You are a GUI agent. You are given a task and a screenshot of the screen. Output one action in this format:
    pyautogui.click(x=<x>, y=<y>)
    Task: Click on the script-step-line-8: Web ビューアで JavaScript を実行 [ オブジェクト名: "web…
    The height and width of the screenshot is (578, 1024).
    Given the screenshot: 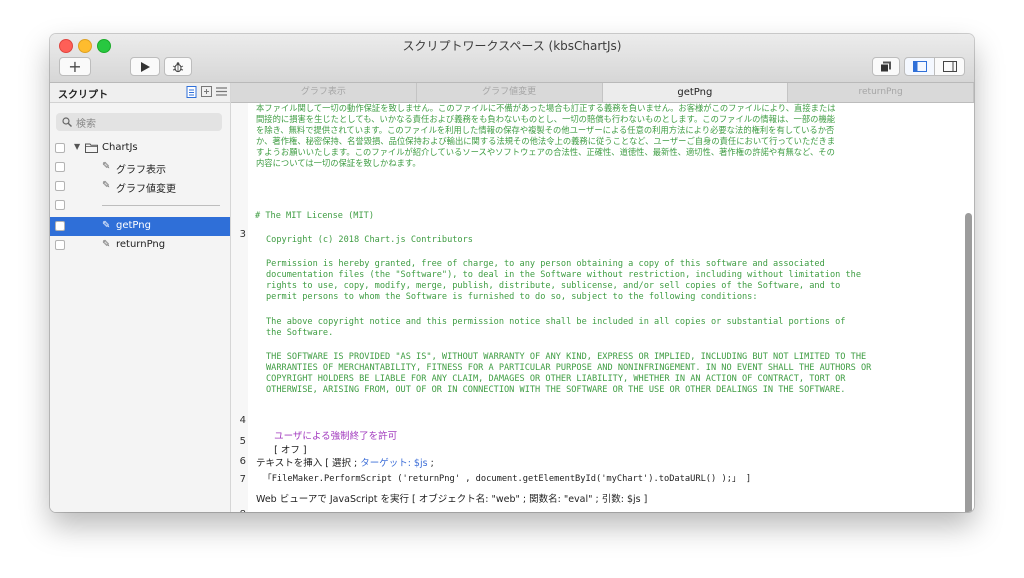 What is the action you would take?
    pyautogui.click(x=451, y=498)
    